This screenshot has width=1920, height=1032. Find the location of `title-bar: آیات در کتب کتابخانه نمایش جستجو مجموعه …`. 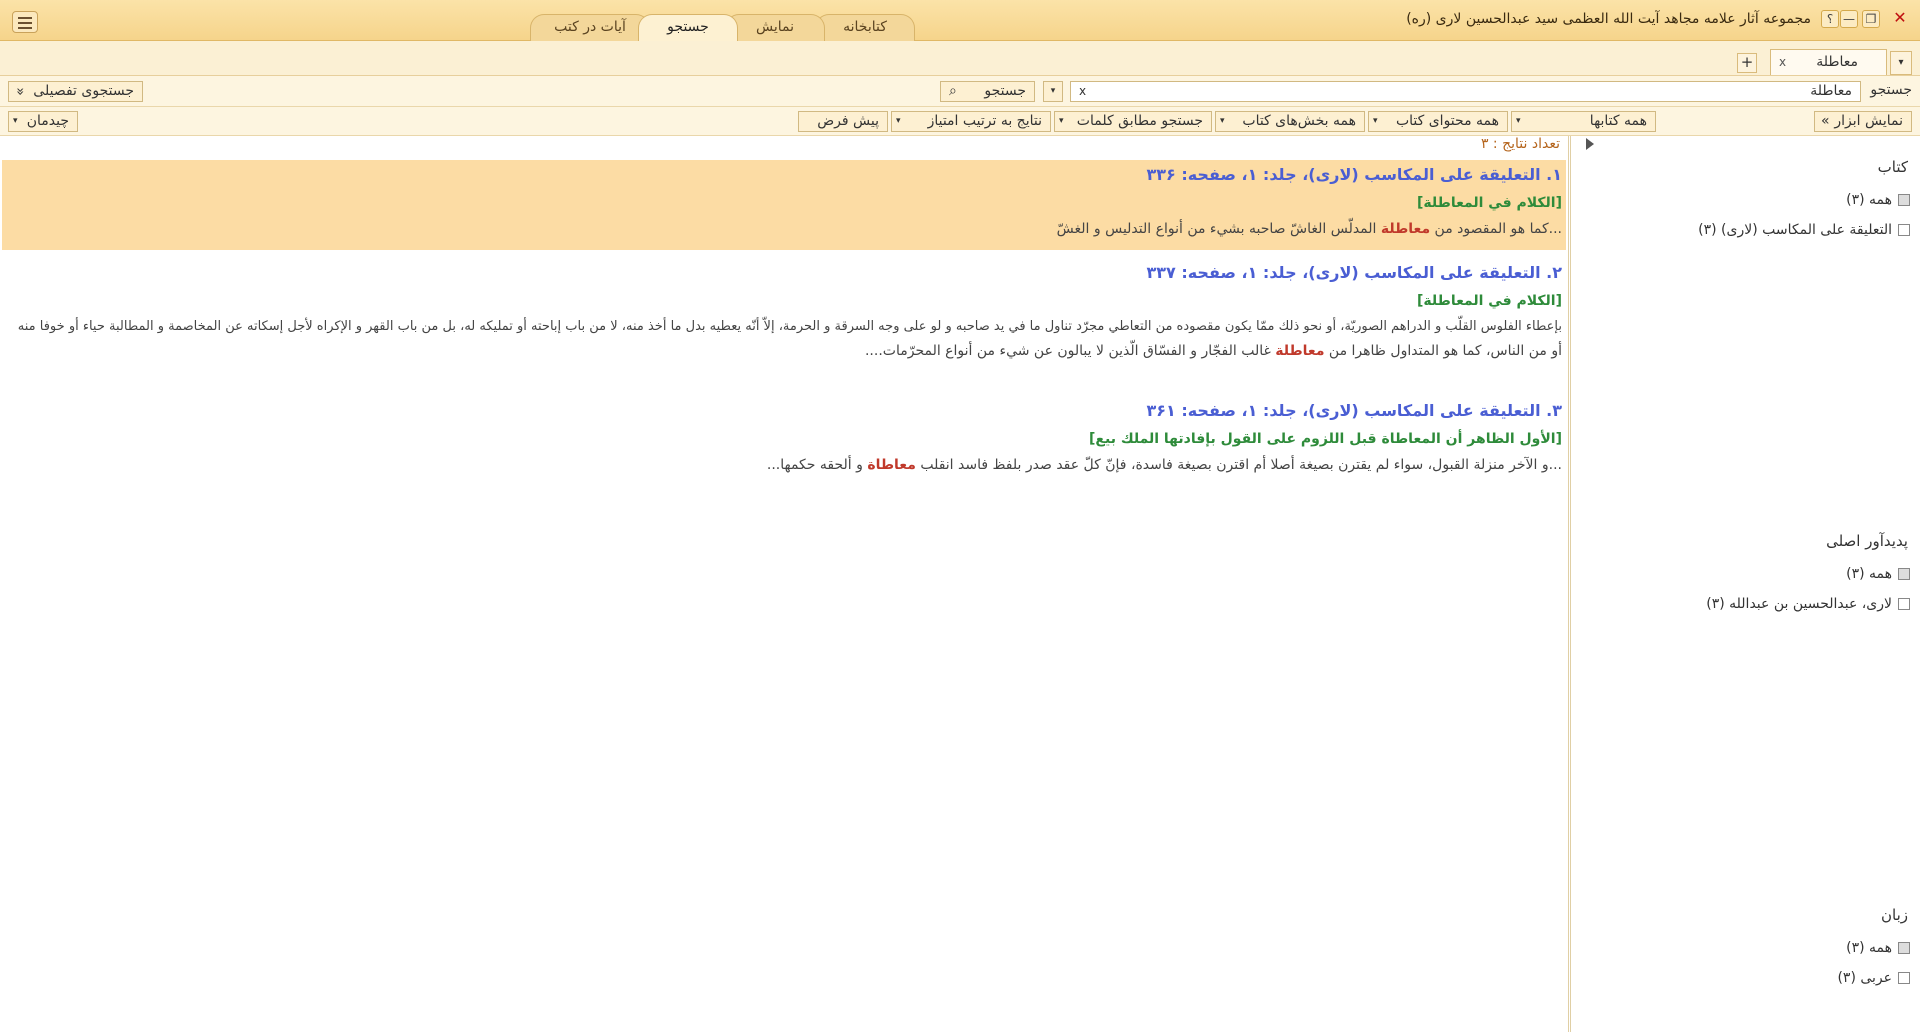

title-bar: آیات در کتب کتابخانه نمایش جستجو مجموعه … is located at coordinates (960, 20).